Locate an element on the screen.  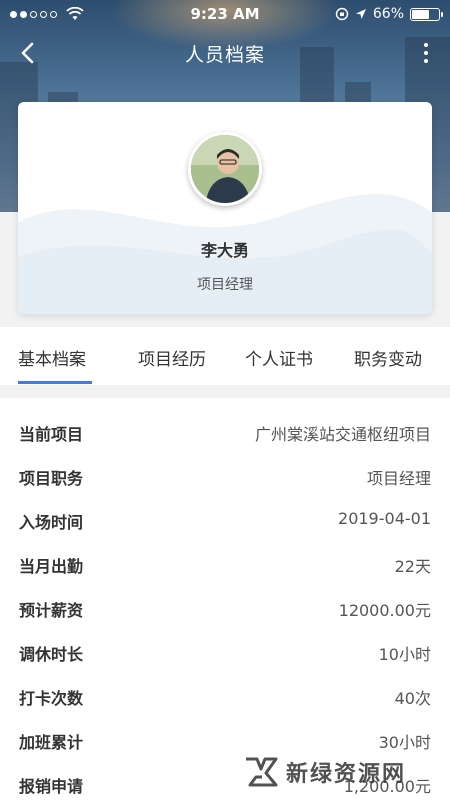
info-row-compensatory-leave: 调休时长 10小时 is located at coordinates (225, 652).